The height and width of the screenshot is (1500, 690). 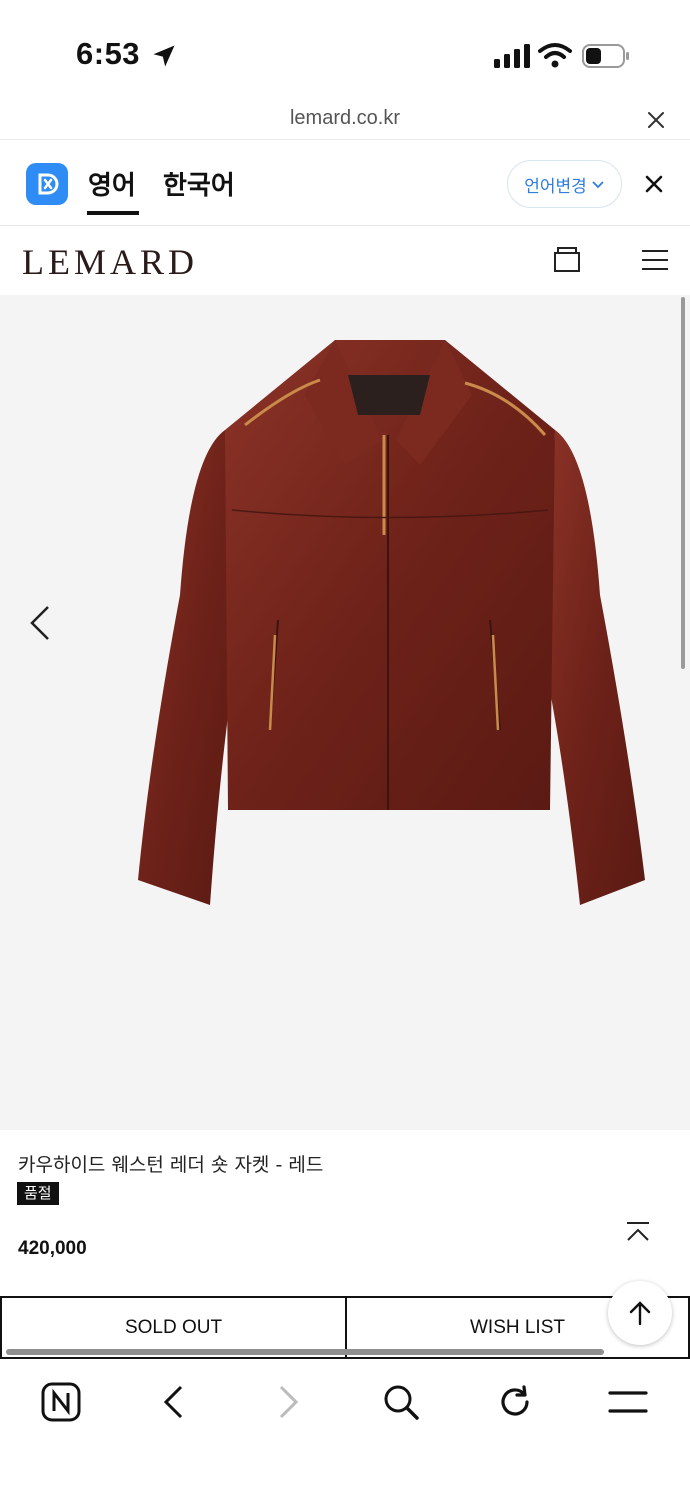 What do you see at coordinates (345, 1212) in the screenshot?
I see `product-info: 카우하이드 웨스턴 레더 숏 자켓 - 레드 품절 420,000` at bounding box center [345, 1212].